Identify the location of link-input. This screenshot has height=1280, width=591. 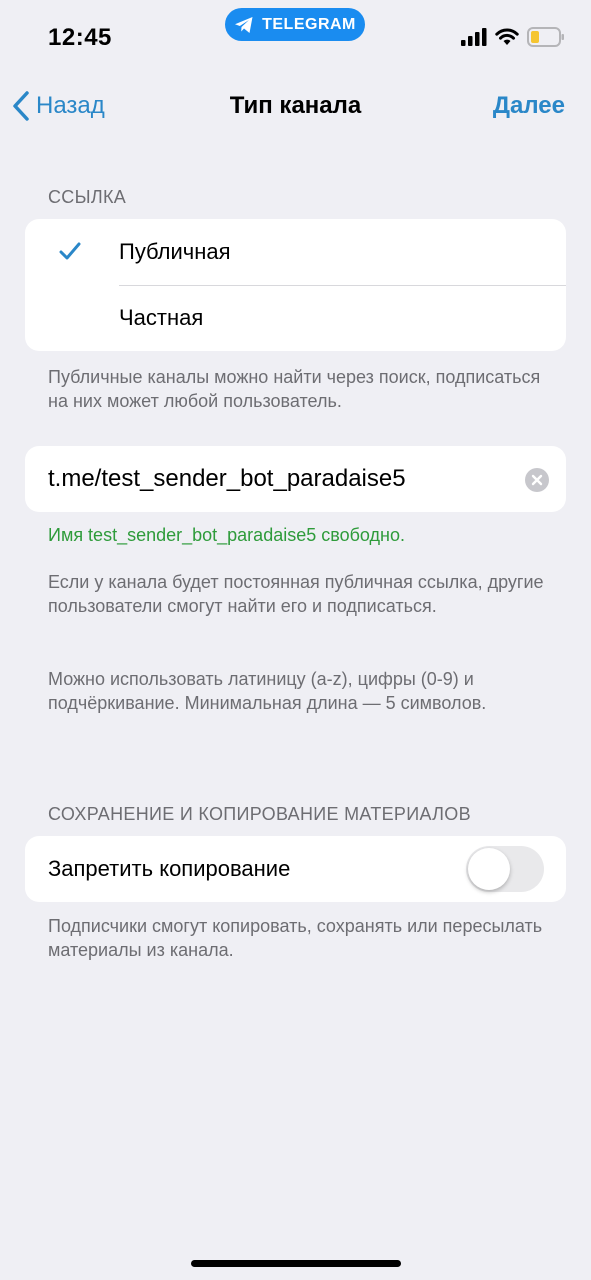
(278, 479).